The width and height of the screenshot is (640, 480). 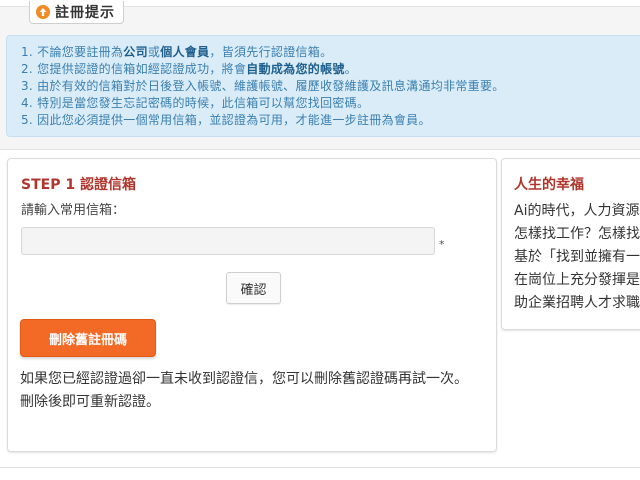 What do you see at coordinates (549, 185) in the screenshot?
I see `side-article-title: 人生的幸福` at bounding box center [549, 185].